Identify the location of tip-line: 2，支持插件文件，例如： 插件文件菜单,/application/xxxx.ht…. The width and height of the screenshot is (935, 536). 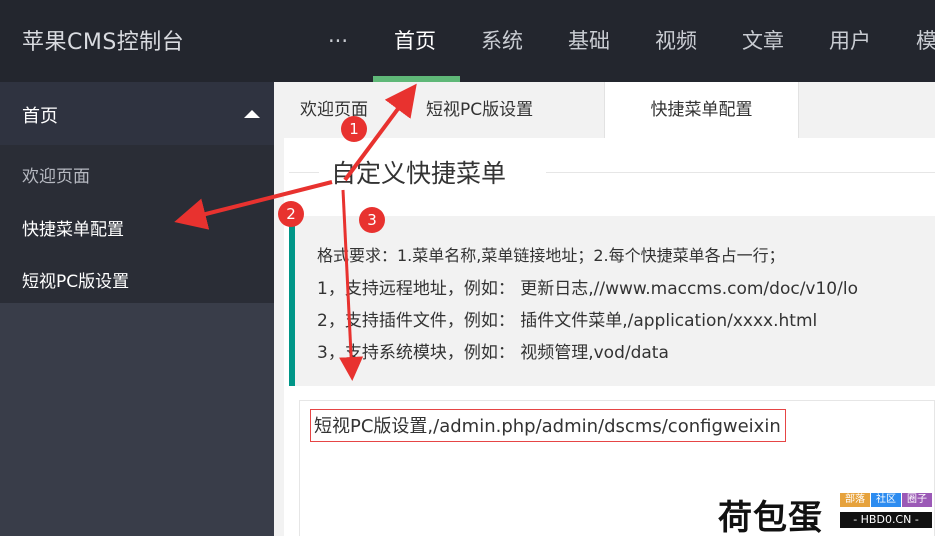
(567, 321).